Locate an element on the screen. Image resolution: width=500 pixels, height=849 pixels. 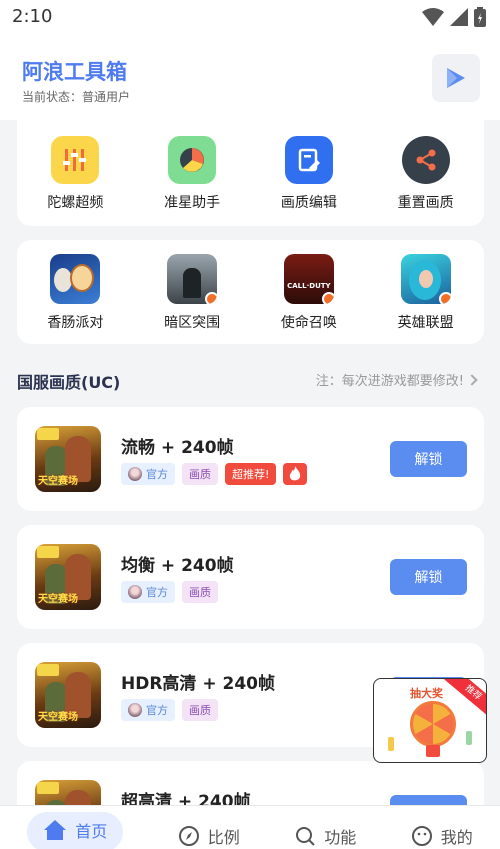
wifi-icon is located at coordinates (433, 17).